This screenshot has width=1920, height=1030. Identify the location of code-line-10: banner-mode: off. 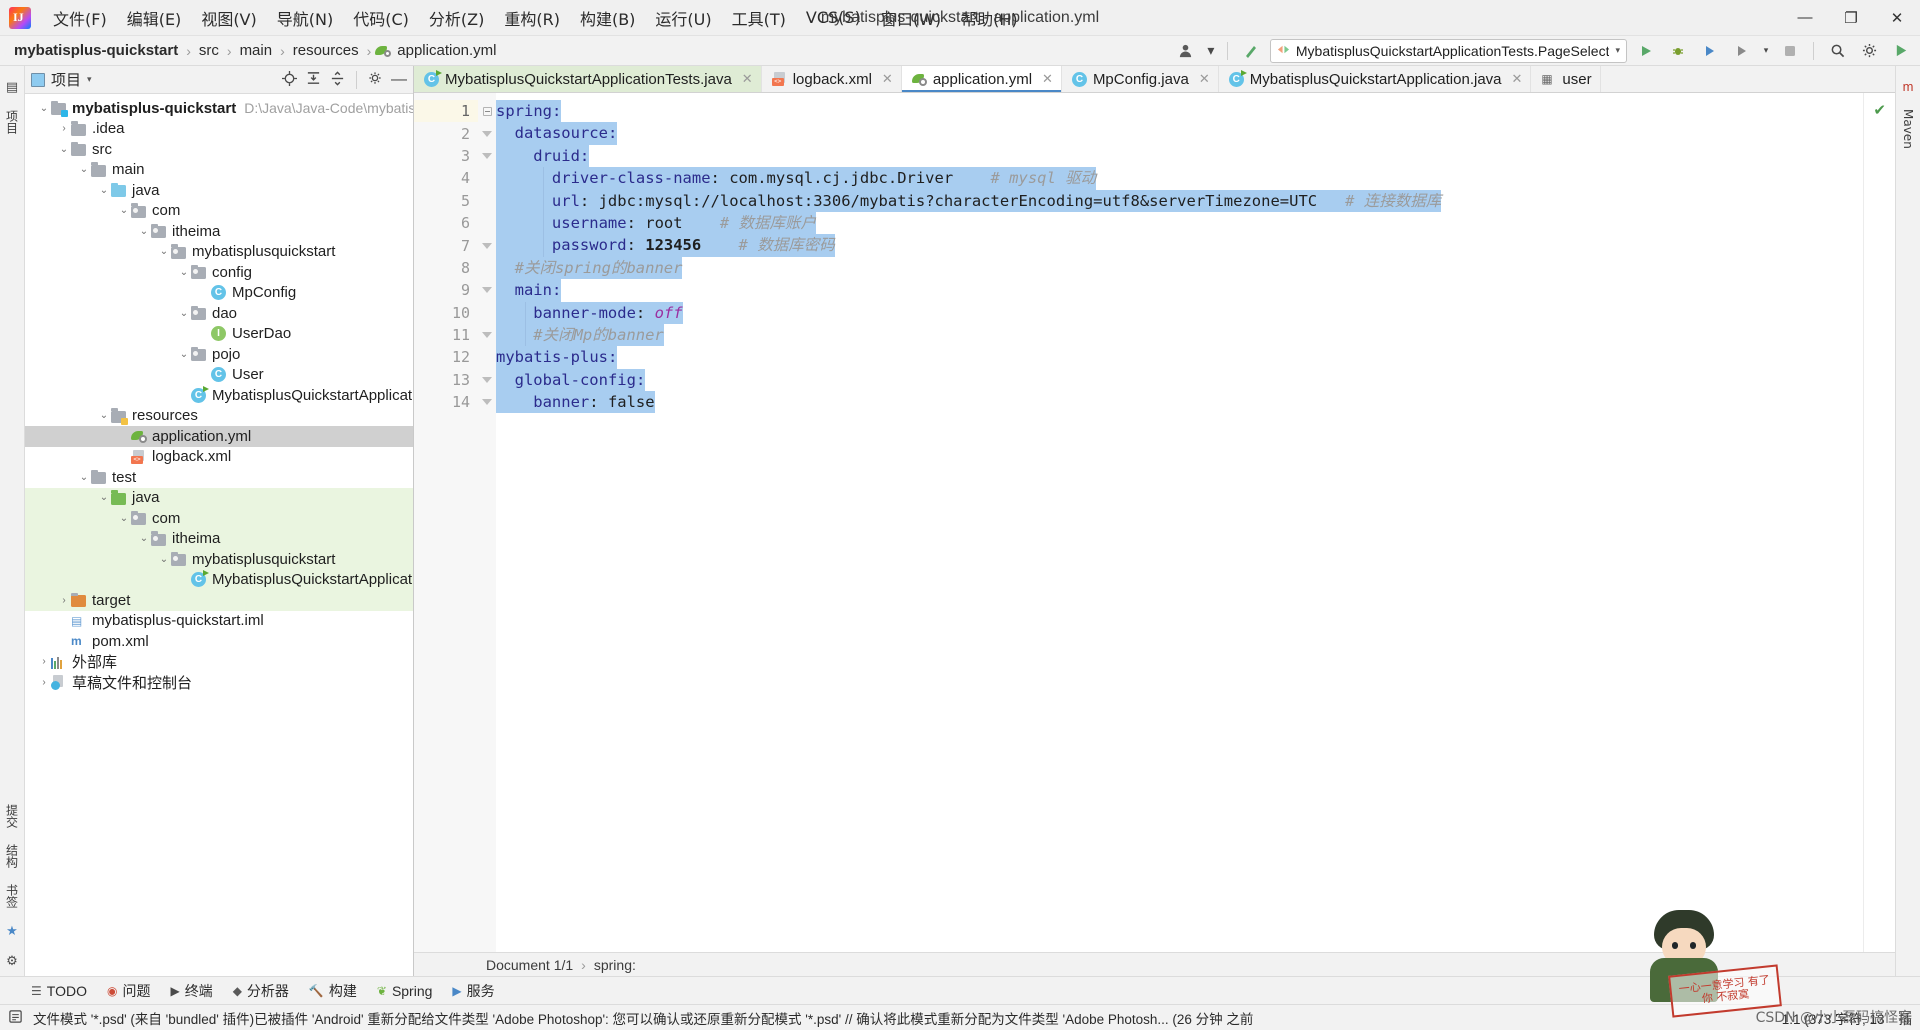
(1179, 312).